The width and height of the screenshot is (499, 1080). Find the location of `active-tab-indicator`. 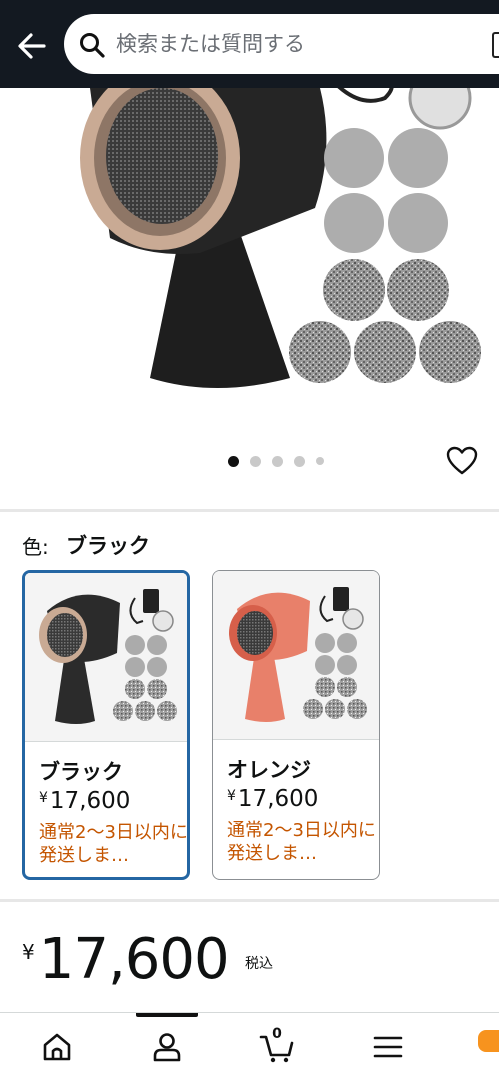

active-tab-indicator is located at coordinates (167, 1015).